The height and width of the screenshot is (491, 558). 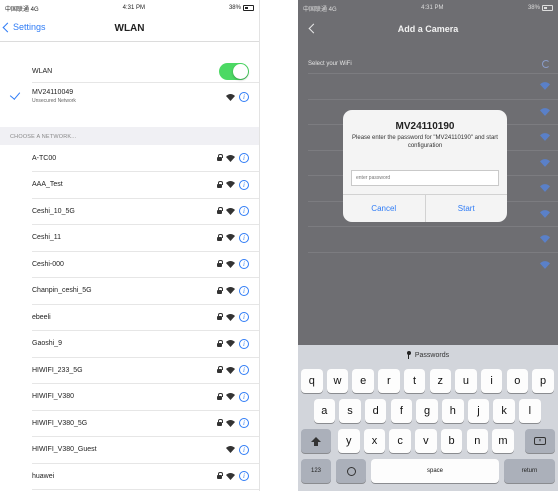 I want to click on key-l: l, so click(x=530, y=411).